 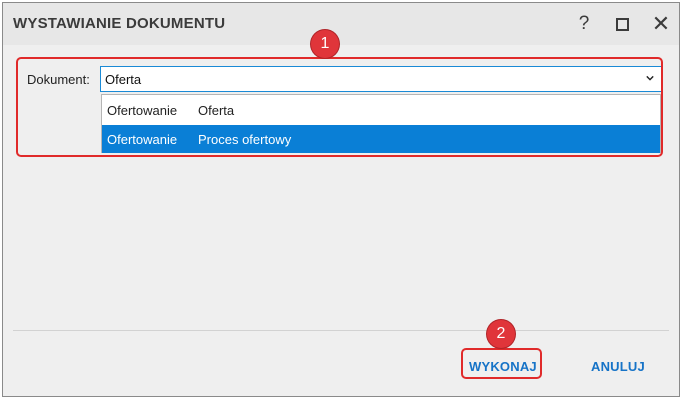 What do you see at coordinates (618, 366) in the screenshot?
I see `cancel-button: ANULUJ` at bounding box center [618, 366].